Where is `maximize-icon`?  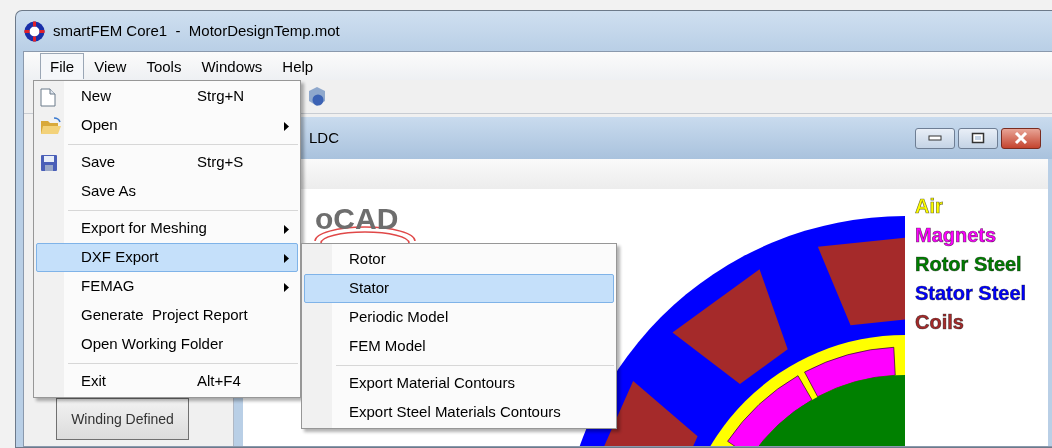 maximize-icon is located at coordinates (978, 138).